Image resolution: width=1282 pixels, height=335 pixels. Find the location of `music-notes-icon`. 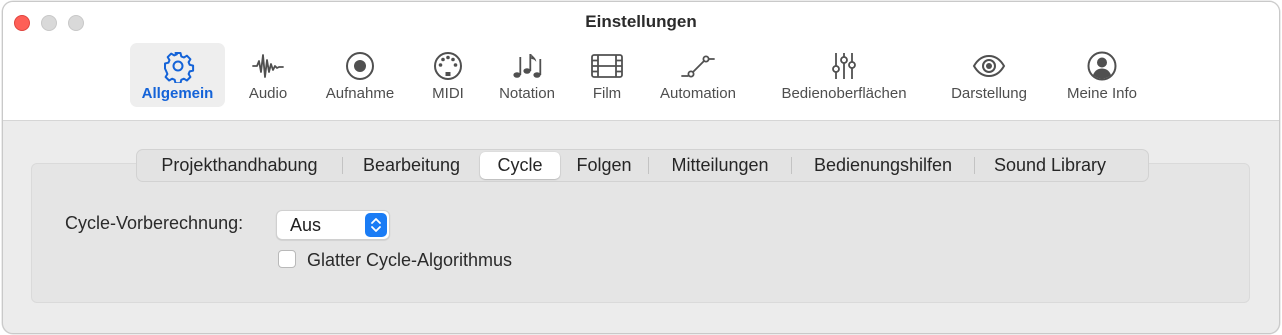

music-notes-icon is located at coordinates (527, 66).